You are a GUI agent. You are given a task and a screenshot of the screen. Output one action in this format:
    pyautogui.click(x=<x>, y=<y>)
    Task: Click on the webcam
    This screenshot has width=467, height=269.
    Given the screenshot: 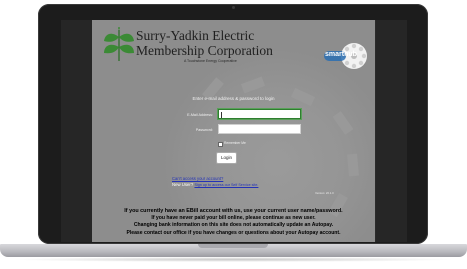 What is the action you would take?
    pyautogui.click(x=233, y=7)
    